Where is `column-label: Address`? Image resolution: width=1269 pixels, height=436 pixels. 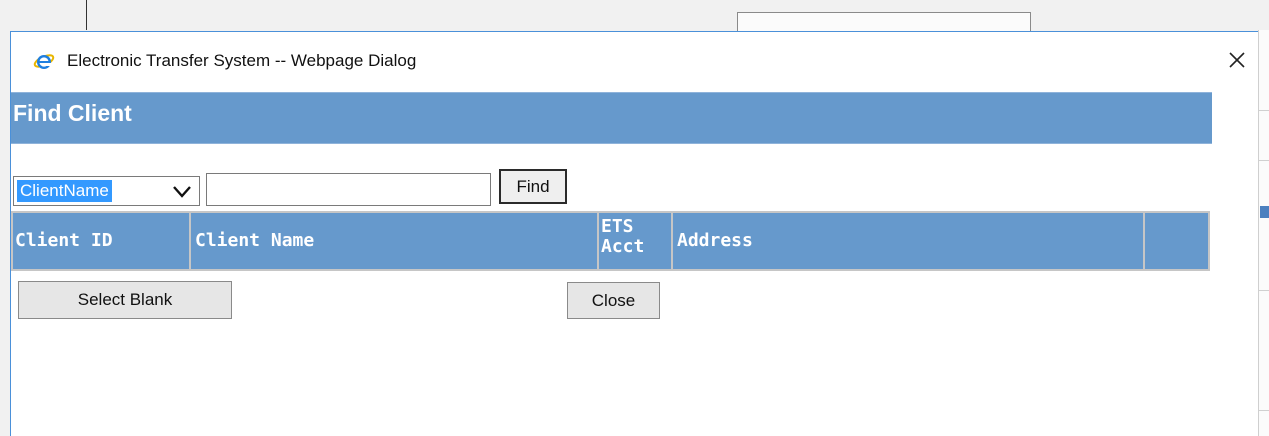 column-label: Address is located at coordinates (715, 240).